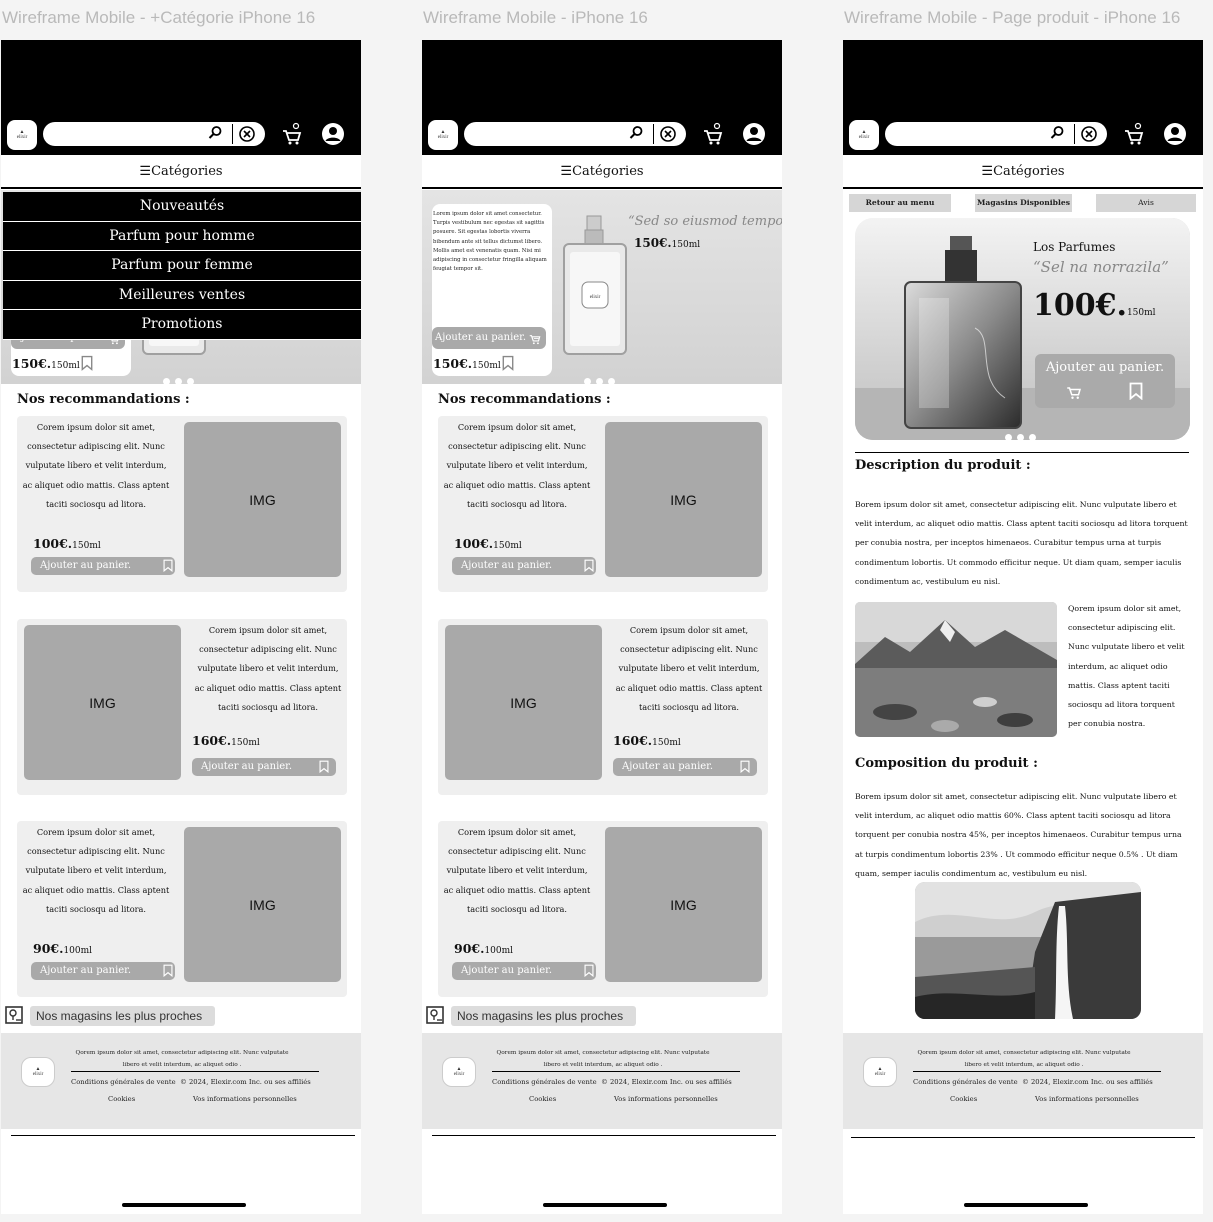 The width and height of the screenshot is (1213, 1222). I want to click on menu-item-3: Meilleures ventes, so click(182, 295).